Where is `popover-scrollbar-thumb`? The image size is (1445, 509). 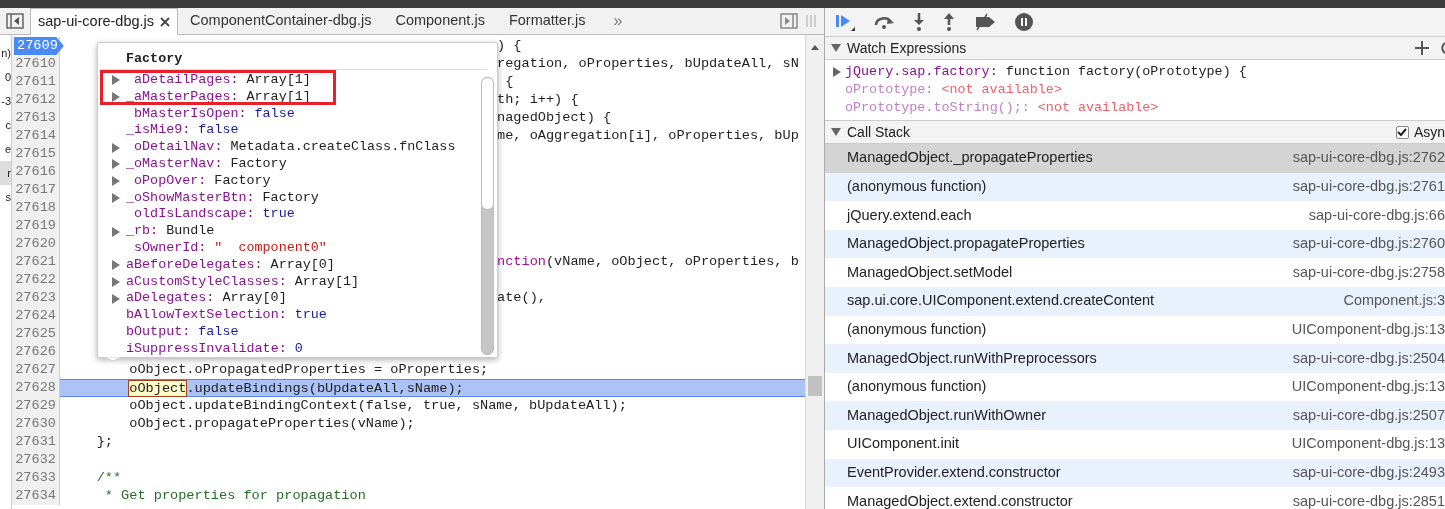
popover-scrollbar-thumb is located at coordinates (487, 144).